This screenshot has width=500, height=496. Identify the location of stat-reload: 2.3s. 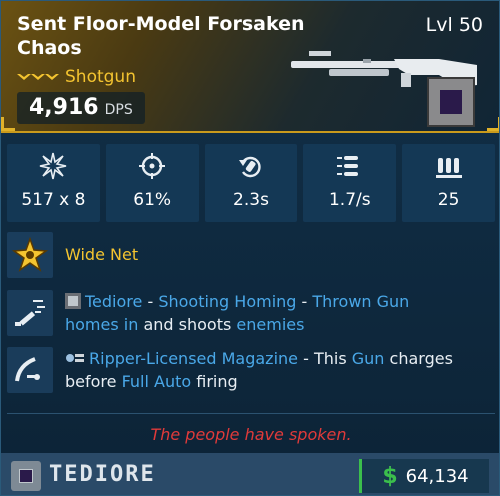
(251, 183).